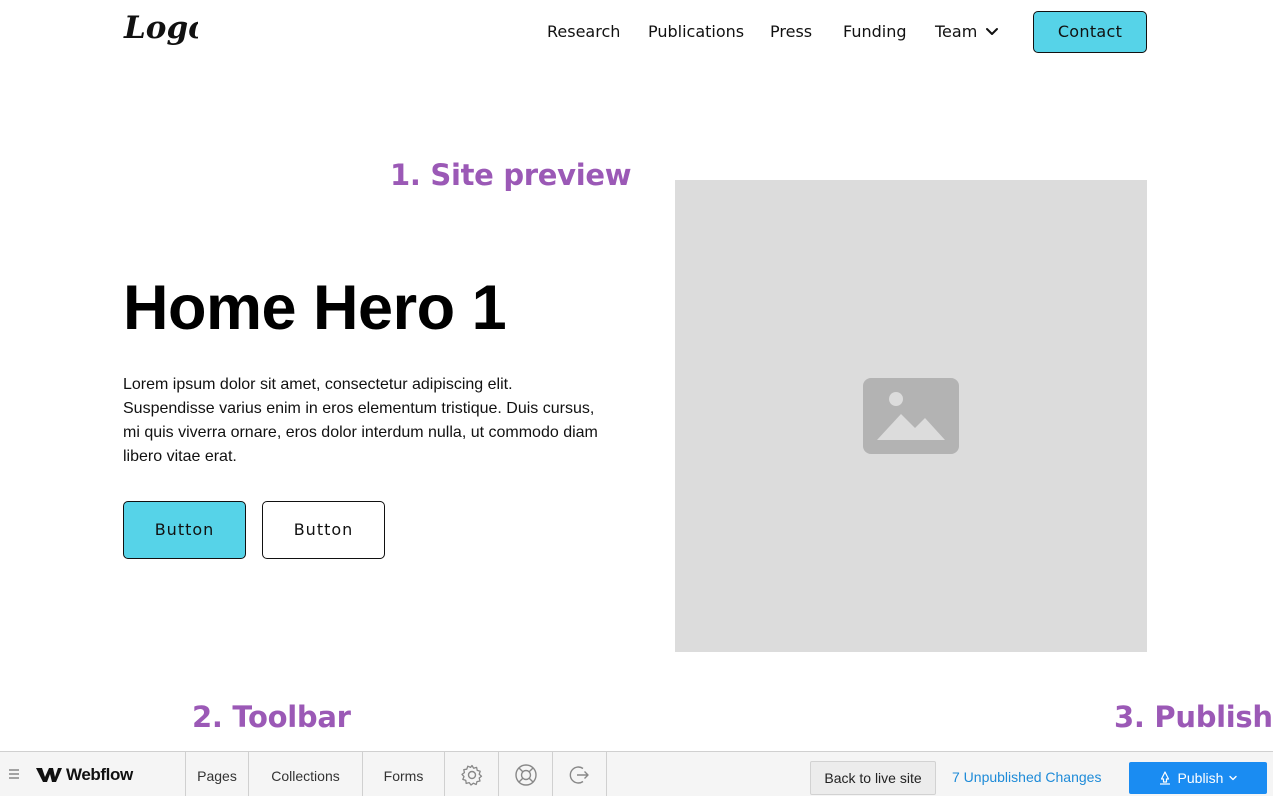 This screenshot has width=1273, height=796. What do you see at coordinates (956, 31) in the screenshot?
I see `nav-team-label: Team` at bounding box center [956, 31].